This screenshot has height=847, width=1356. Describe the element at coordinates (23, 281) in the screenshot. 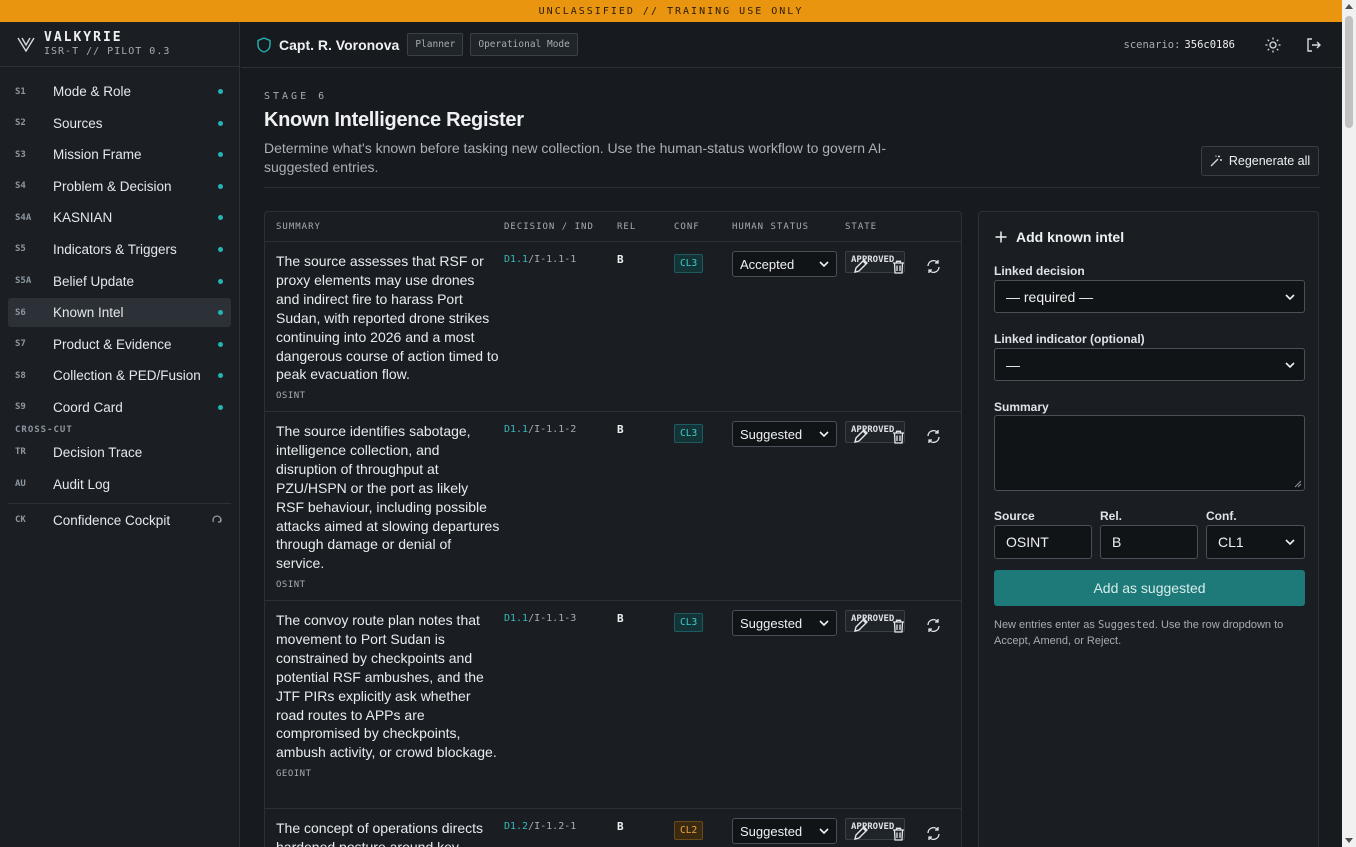

I see `nav-code: S5A` at that location.